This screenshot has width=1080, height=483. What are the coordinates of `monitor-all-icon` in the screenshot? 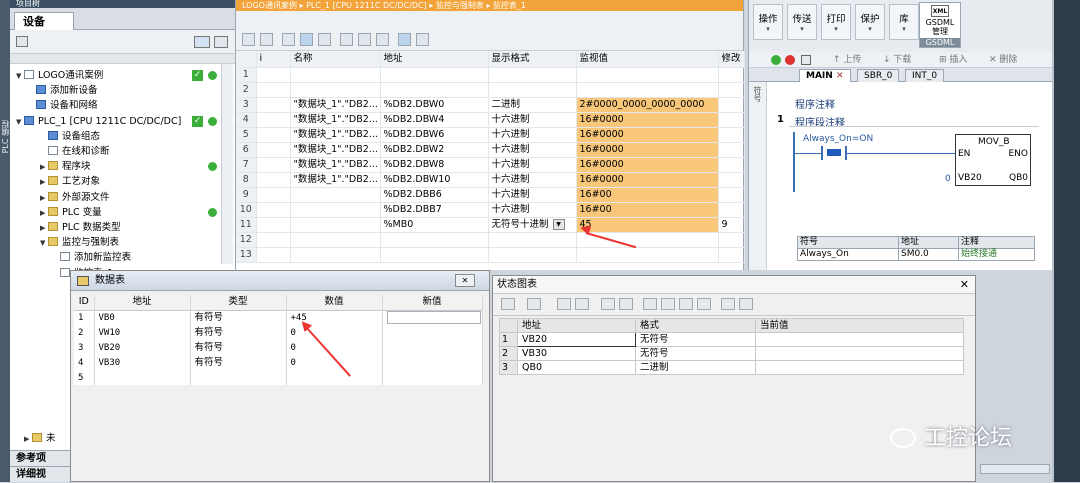 It's located at (306, 39).